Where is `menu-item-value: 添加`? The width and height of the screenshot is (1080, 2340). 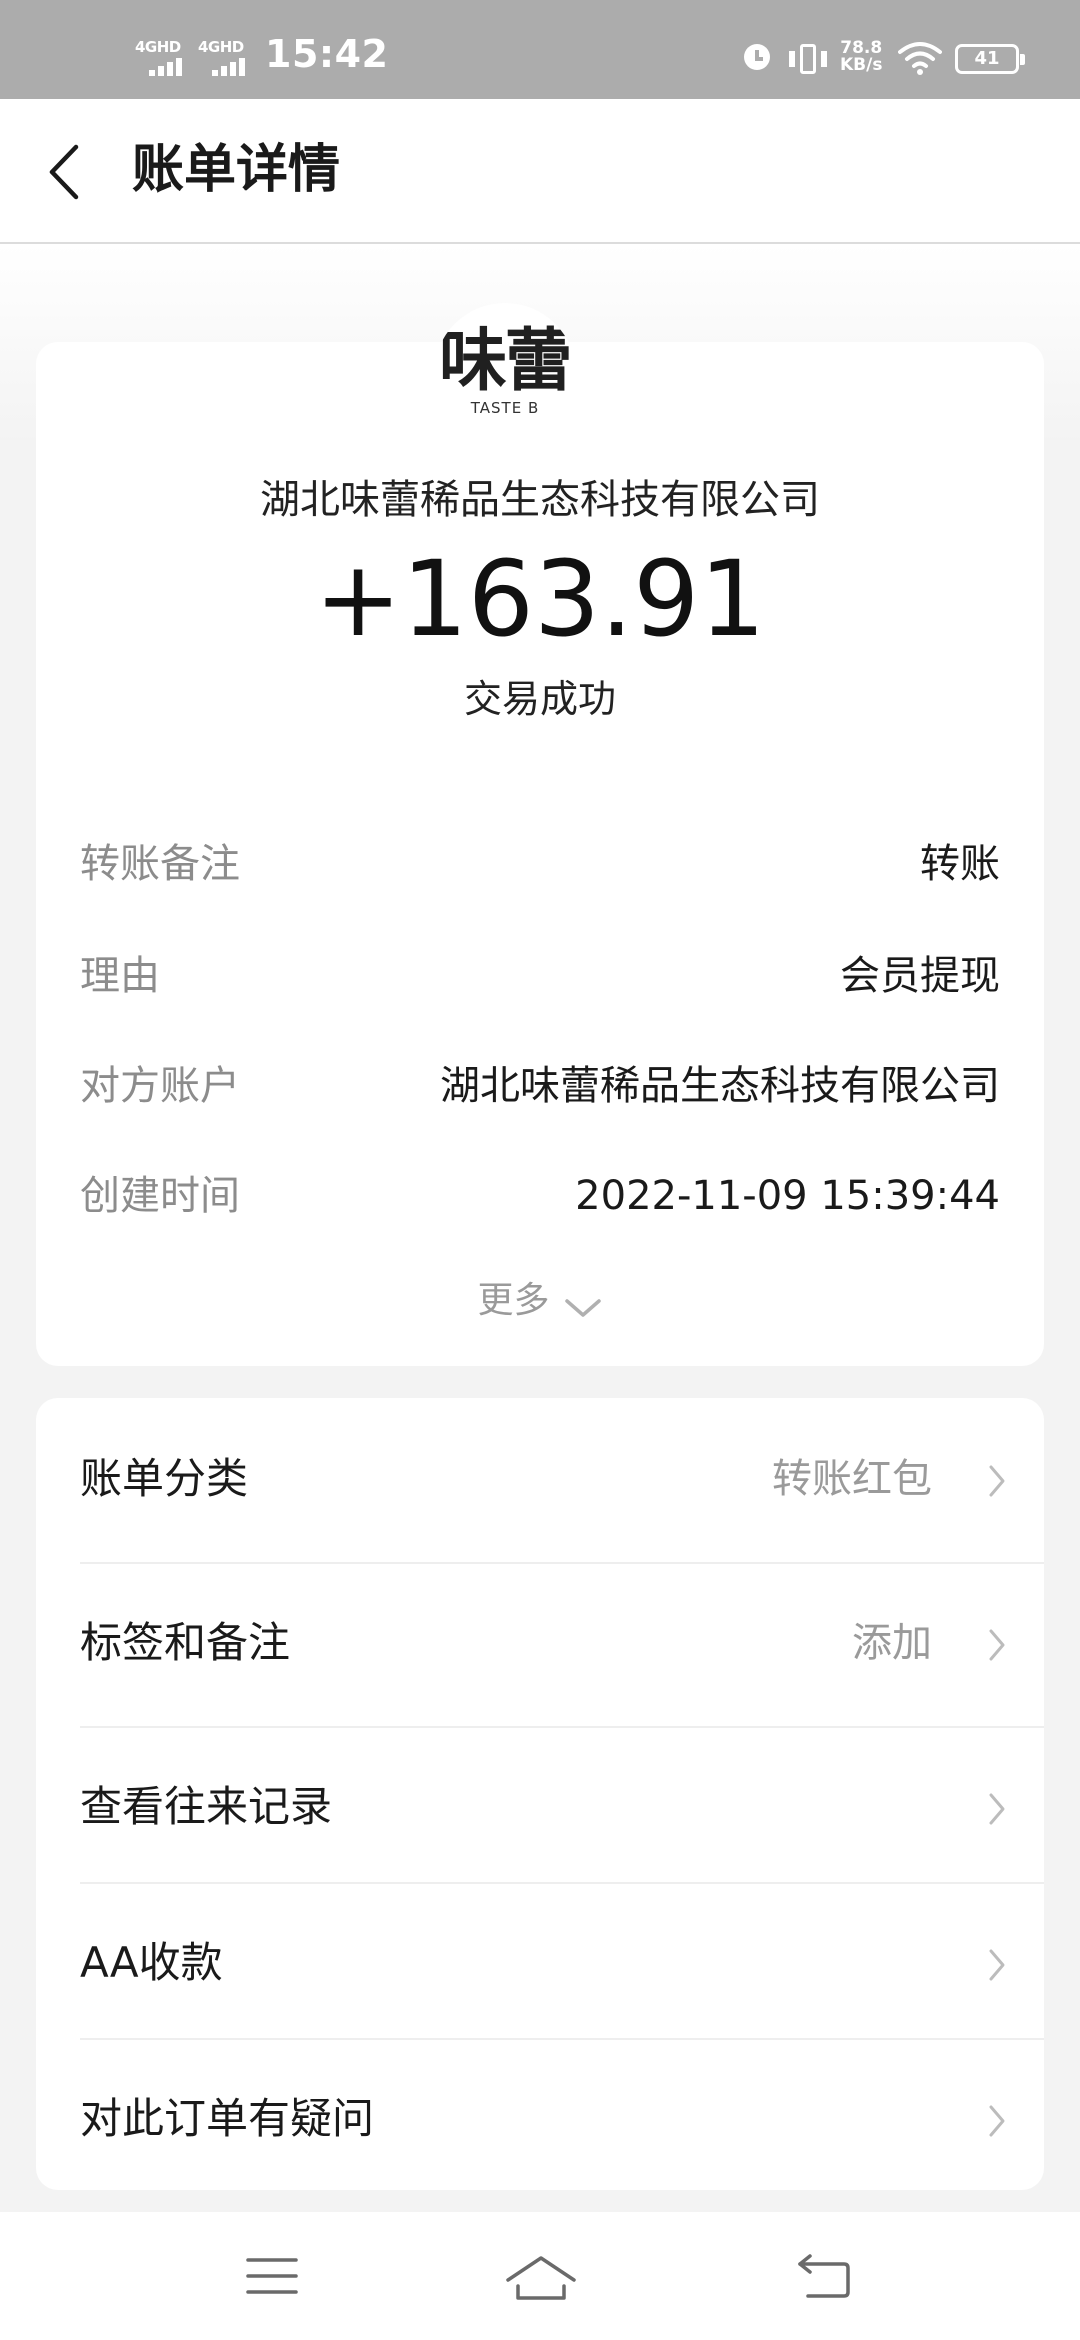 menu-item-value: 添加 is located at coordinates (892, 1643).